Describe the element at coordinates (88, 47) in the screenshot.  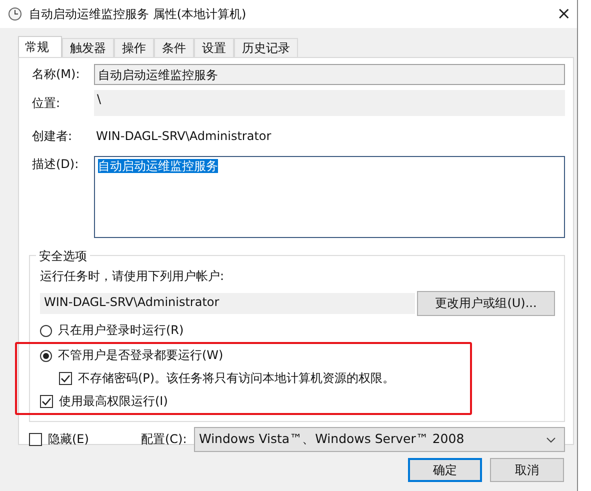
I see `tab: 触发器` at that location.